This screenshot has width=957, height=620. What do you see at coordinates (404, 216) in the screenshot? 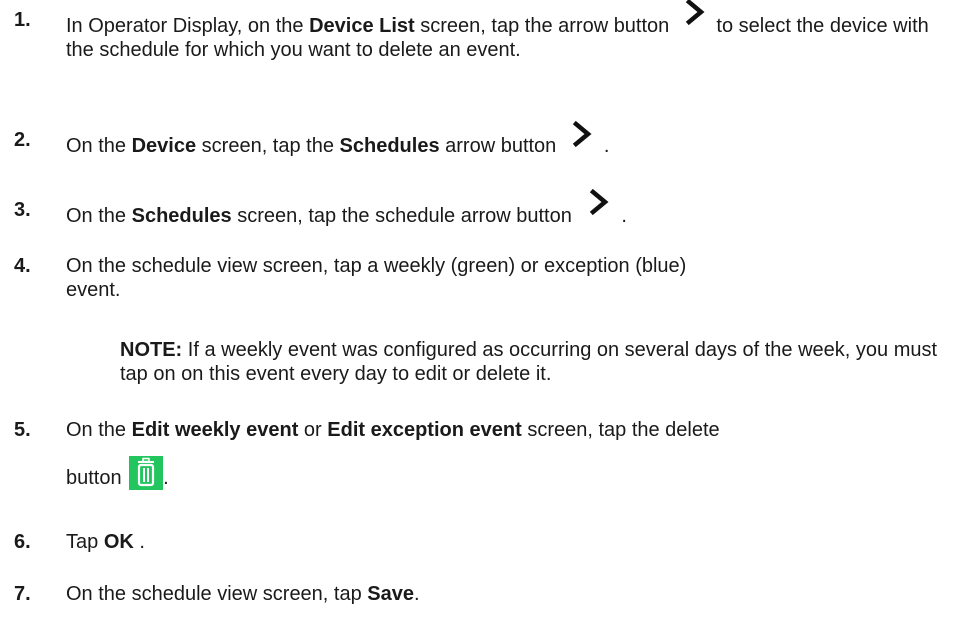
I see `text-segment: screen, tap the schedule arrow button` at bounding box center [404, 216].